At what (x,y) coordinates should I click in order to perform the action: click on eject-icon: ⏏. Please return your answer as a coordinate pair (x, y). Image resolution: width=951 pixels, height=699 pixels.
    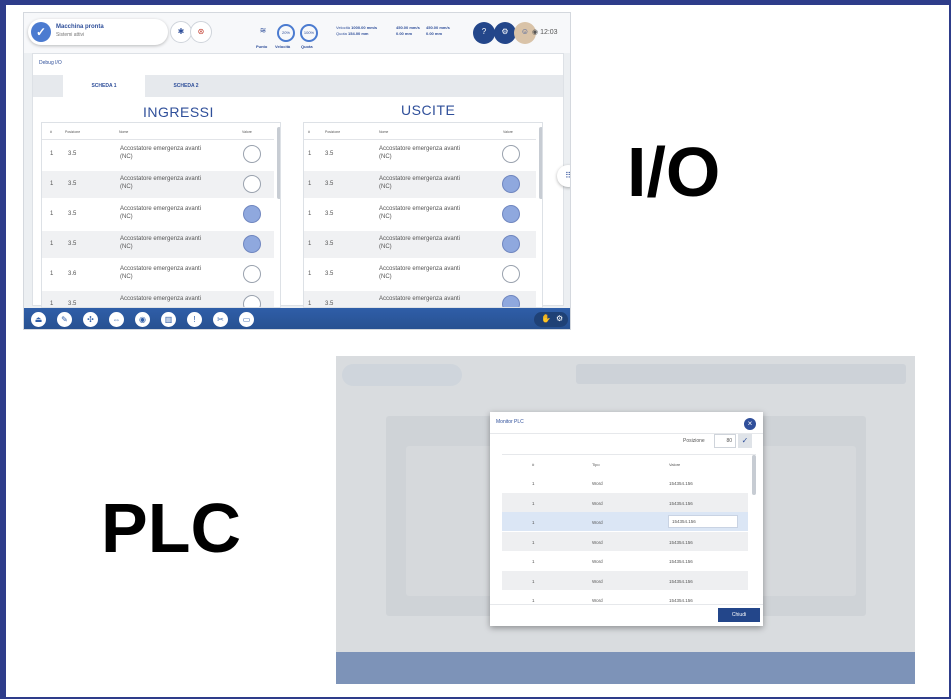
    Looking at the image, I should click on (38, 319).